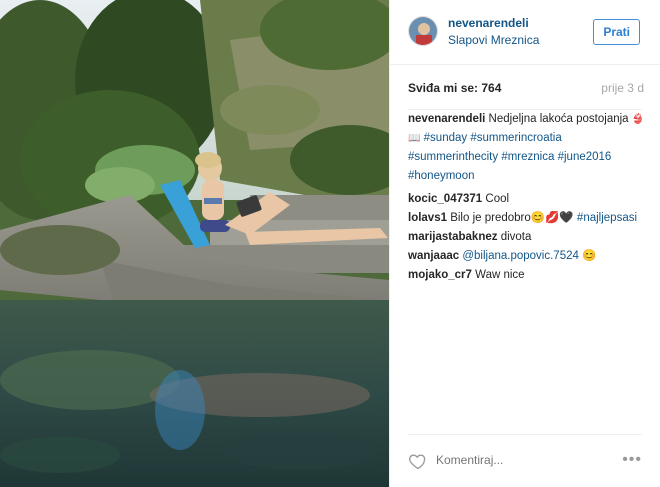 Image resolution: width=660 pixels, height=487 pixels. What do you see at coordinates (530, 275) in the screenshot?
I see `comment-item: mojako_cr7 Waw nice` at bounding box center [530, 275].